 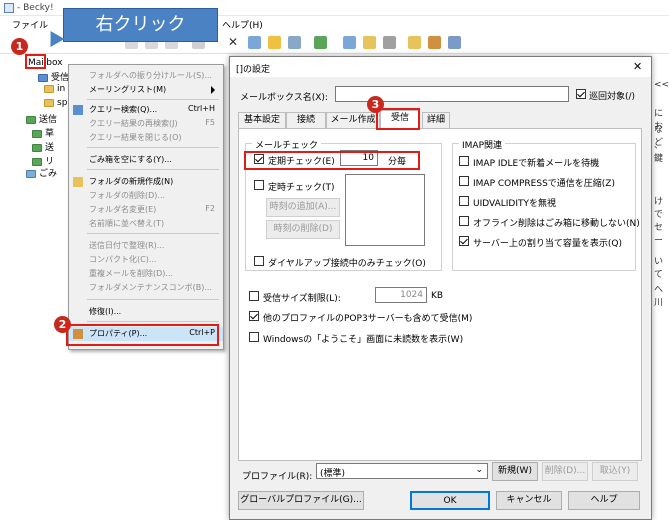 I want to click on tree-item: in, so click(x=54, y=90).